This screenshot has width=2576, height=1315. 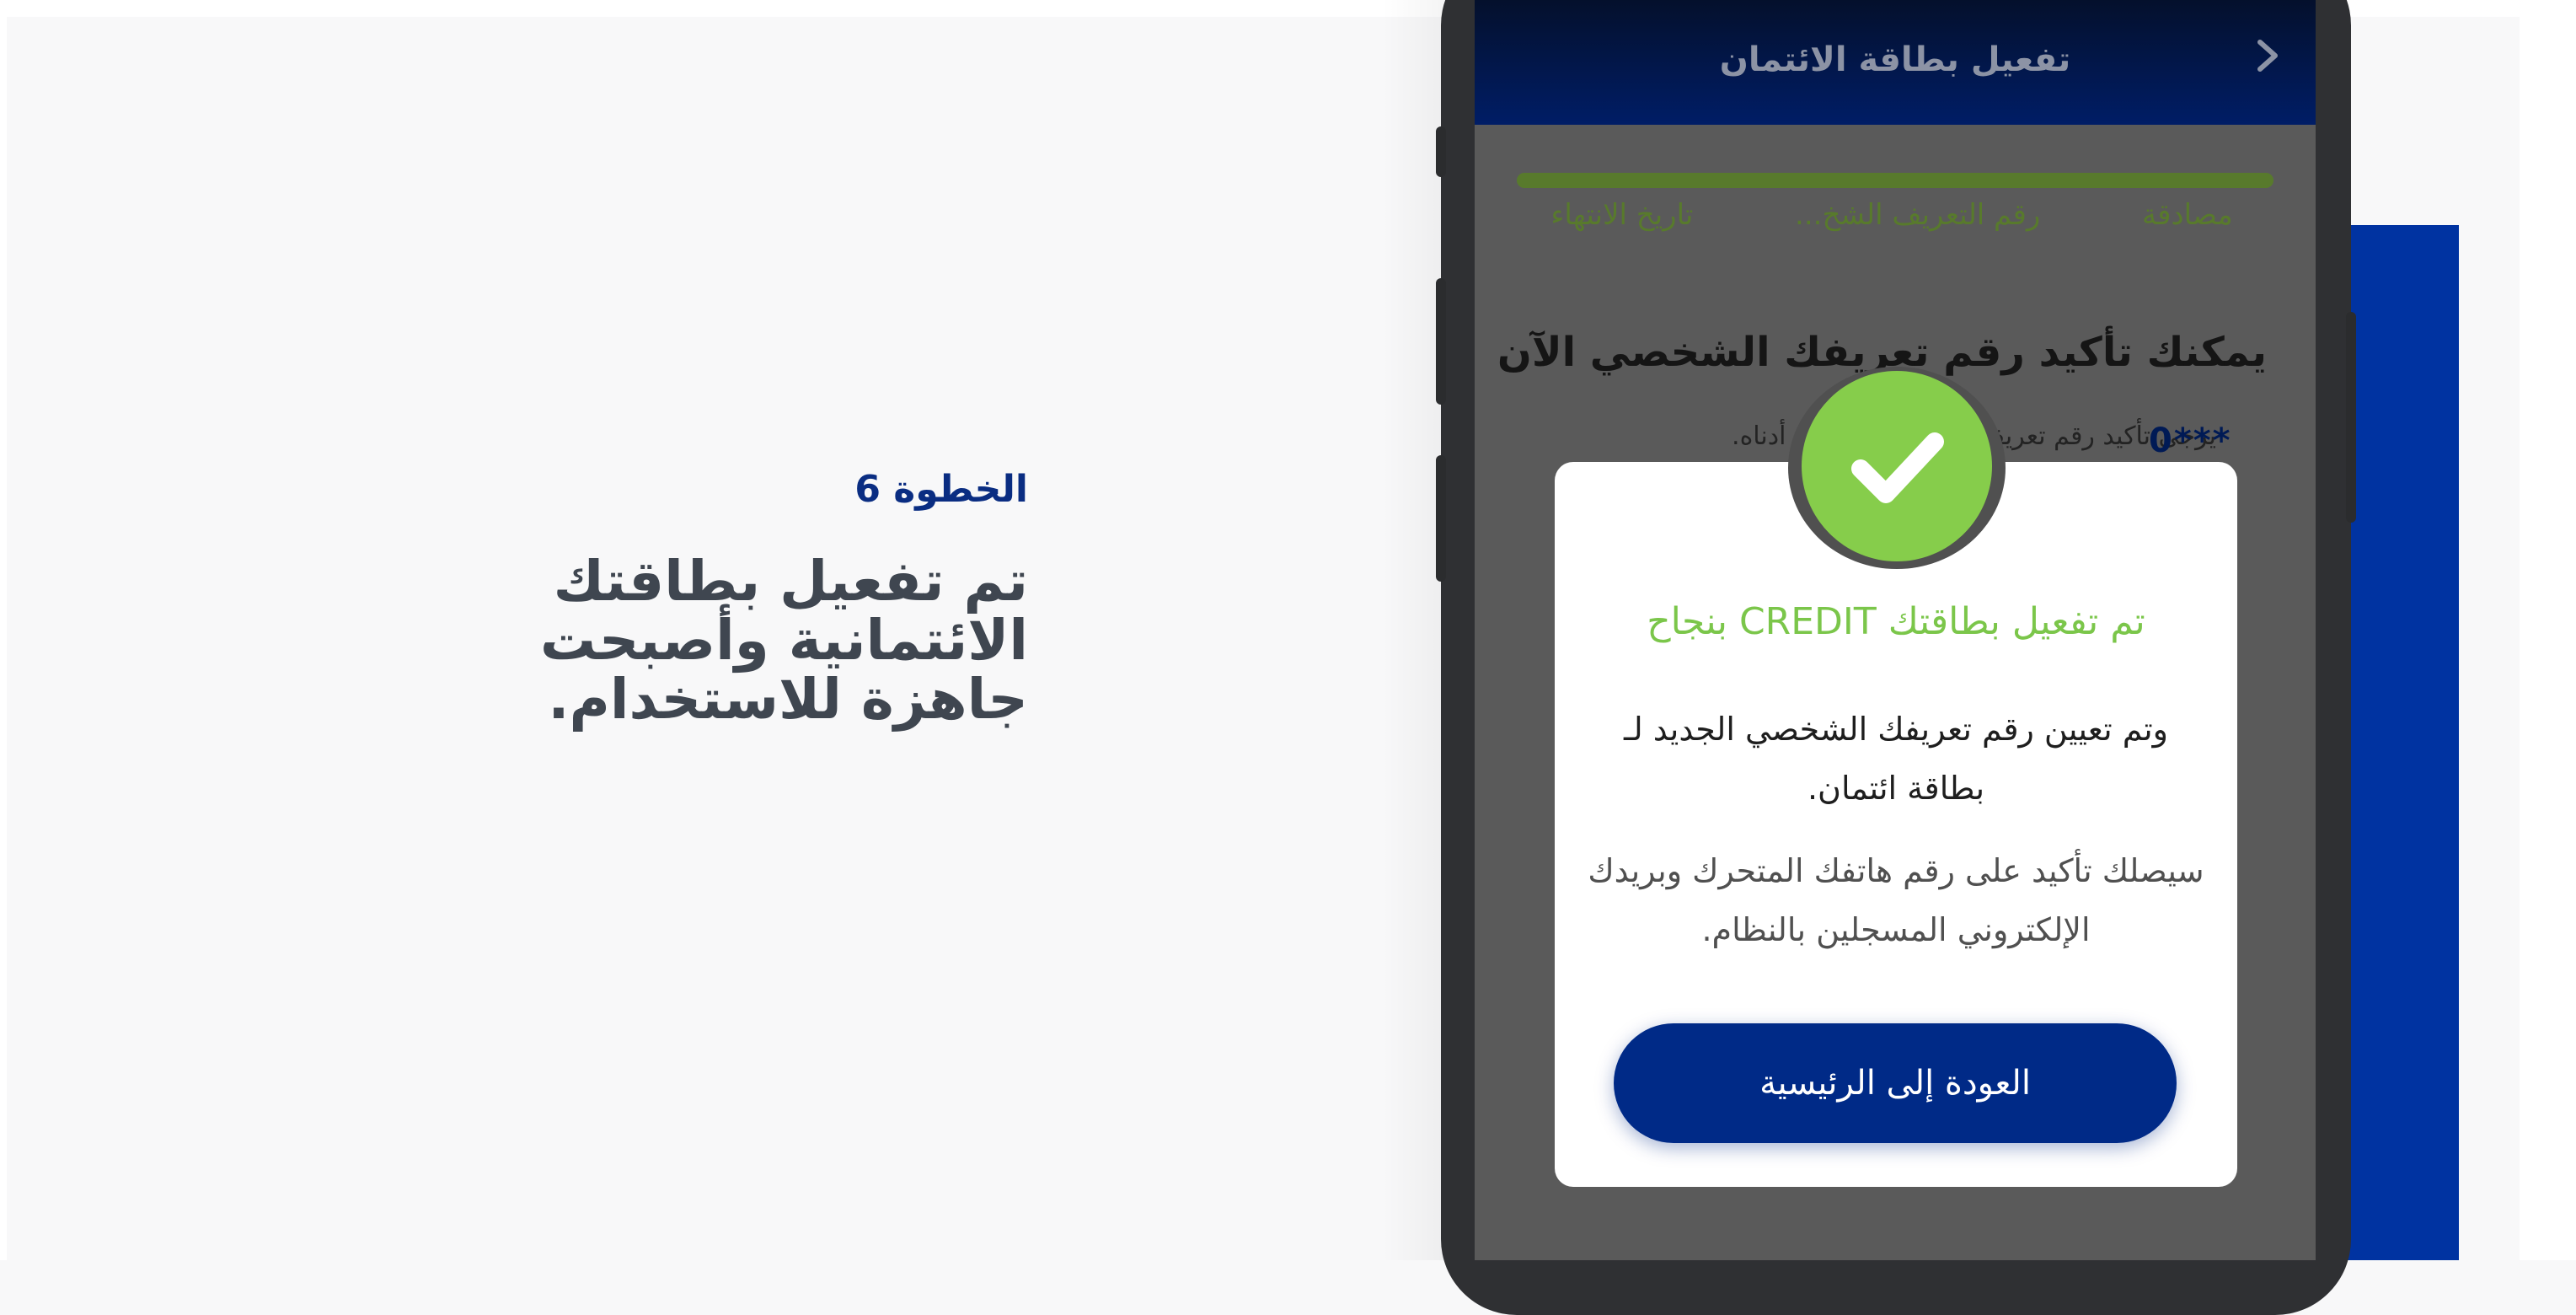 I want to click on success-title: تم تفعيل بطاقتك CREDIT بنجاح, so click(x=1896, y=621).